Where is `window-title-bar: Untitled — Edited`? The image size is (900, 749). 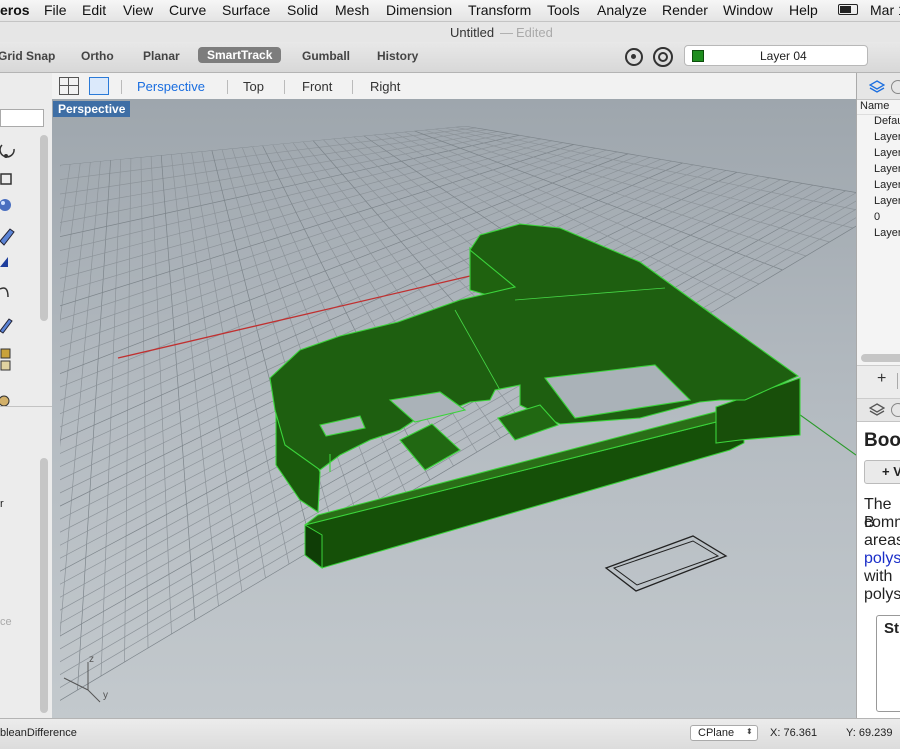
window-title-bar: Untitled — Edited is located at coordinates (450, 32).